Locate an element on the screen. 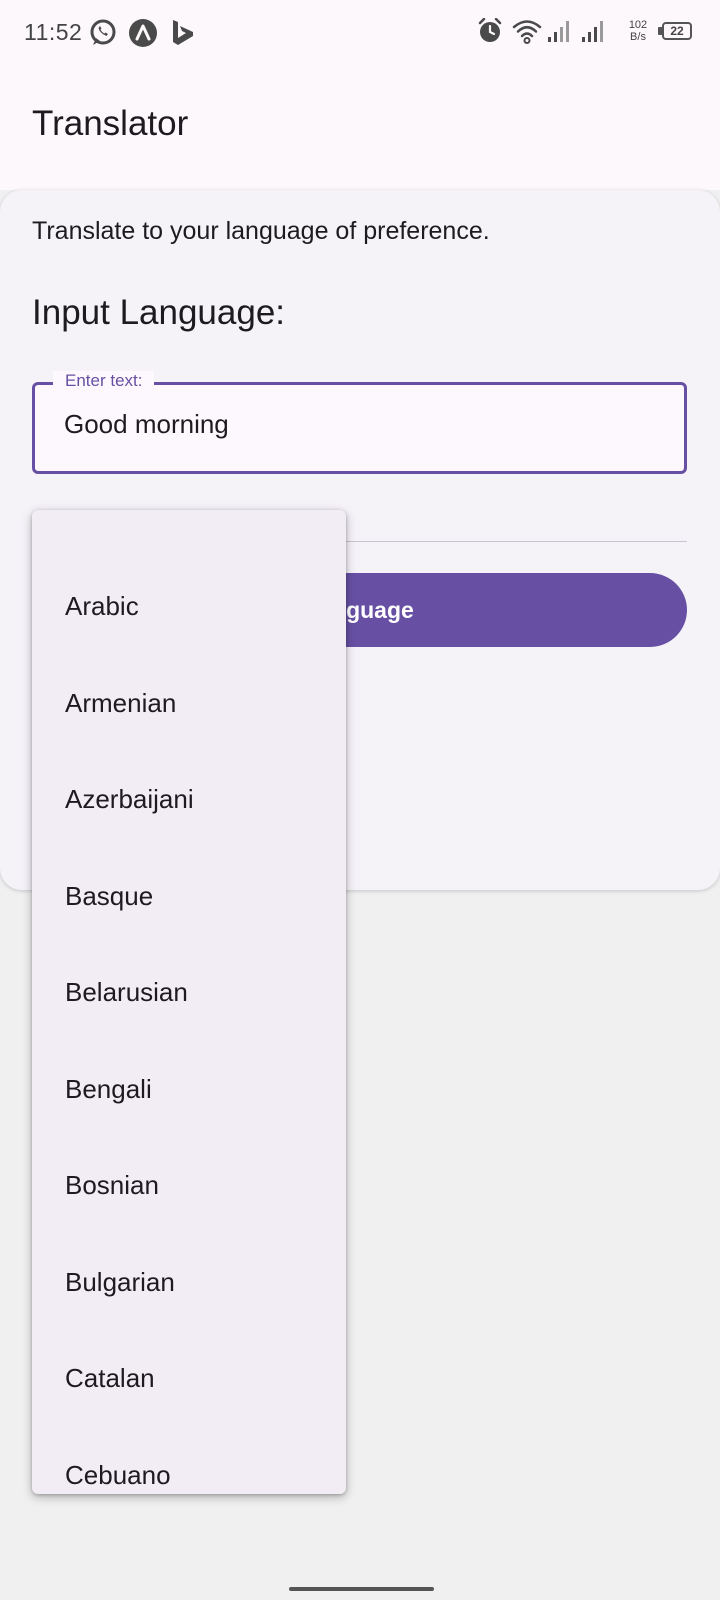  net-speed-indicator: 102 B/s is located at coordinates (638, 31).